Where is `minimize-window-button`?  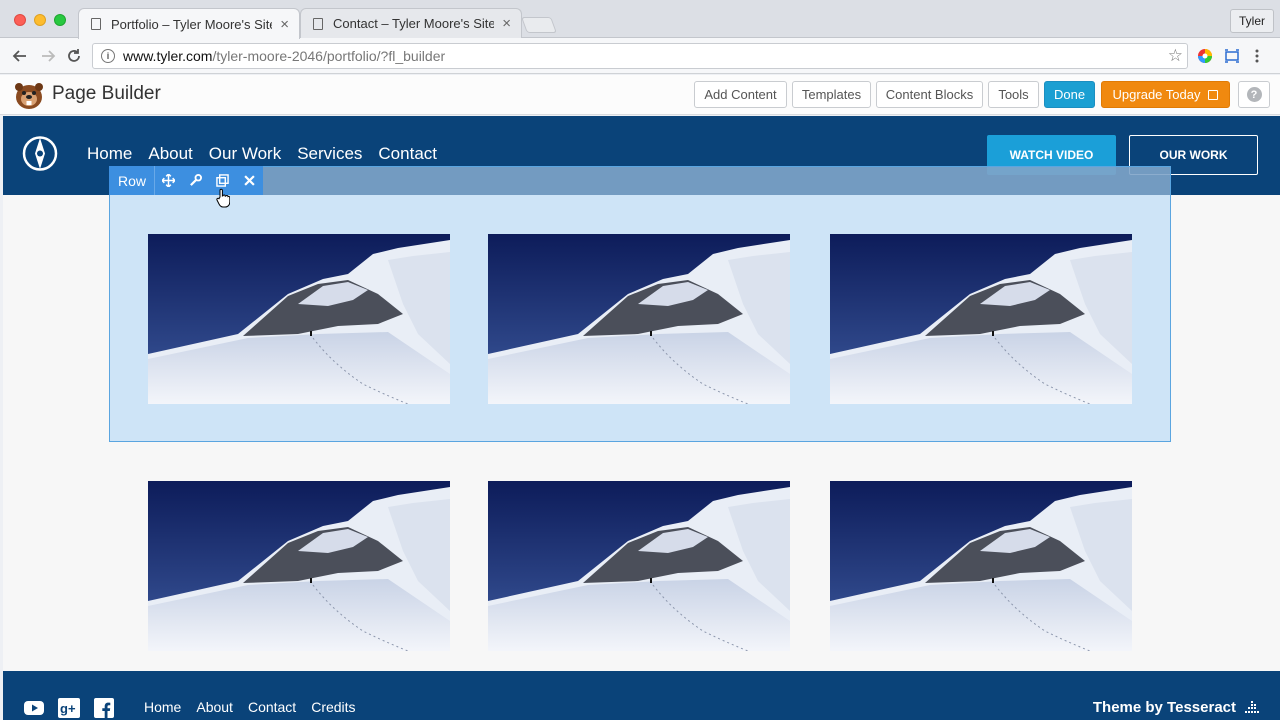
minimize-window-button is located at coordinates (40, 20).